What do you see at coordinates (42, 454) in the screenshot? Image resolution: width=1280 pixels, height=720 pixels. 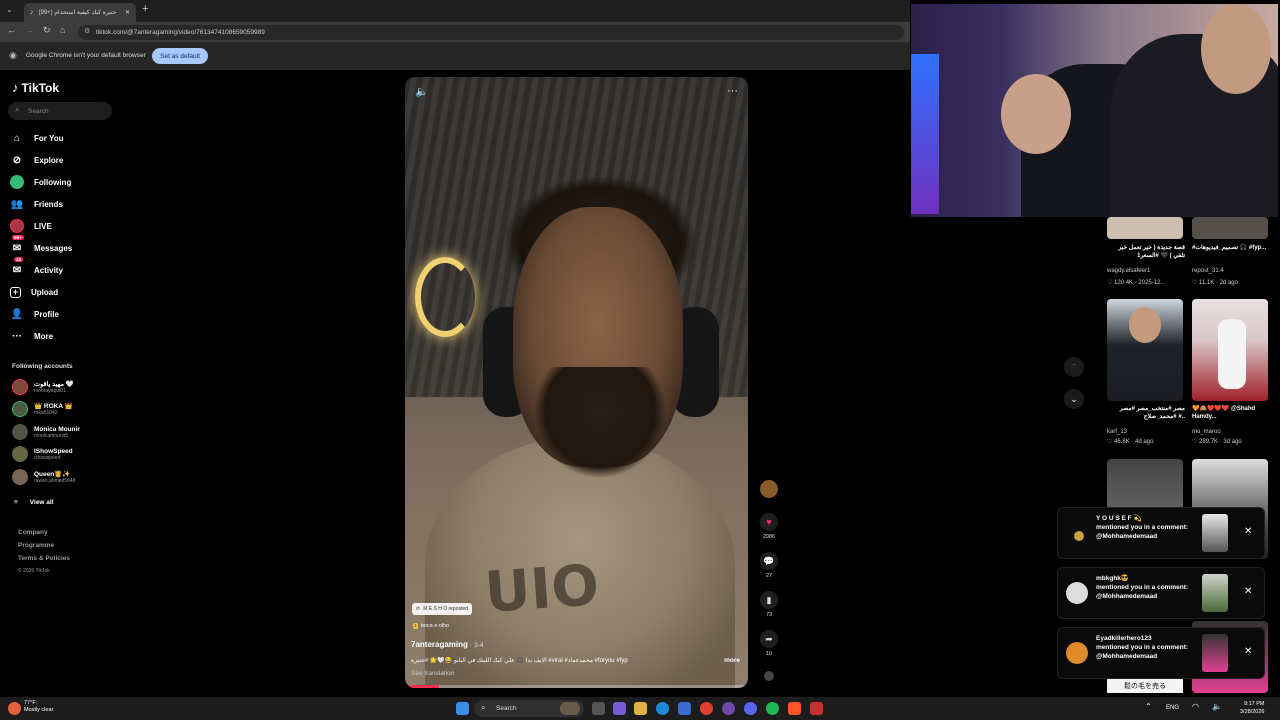 I see `following-account: IShowSpeed ishowspeed` at bounding box center [42, 454].